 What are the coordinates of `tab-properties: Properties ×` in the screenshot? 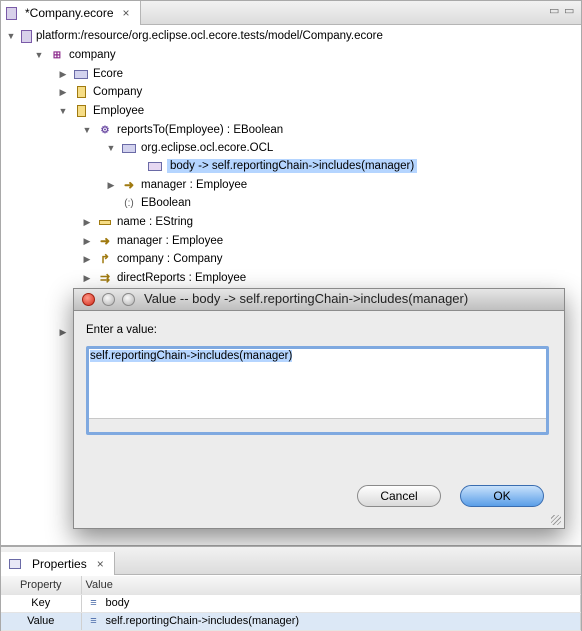 It's located at (58, 563).